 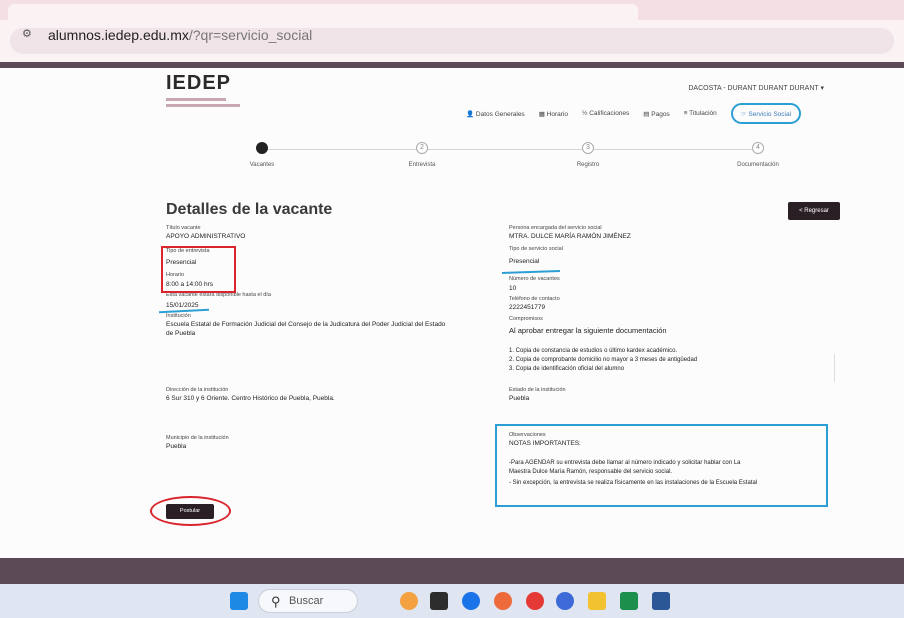 I want to click on folder-icon, so click(x=597, y=601).